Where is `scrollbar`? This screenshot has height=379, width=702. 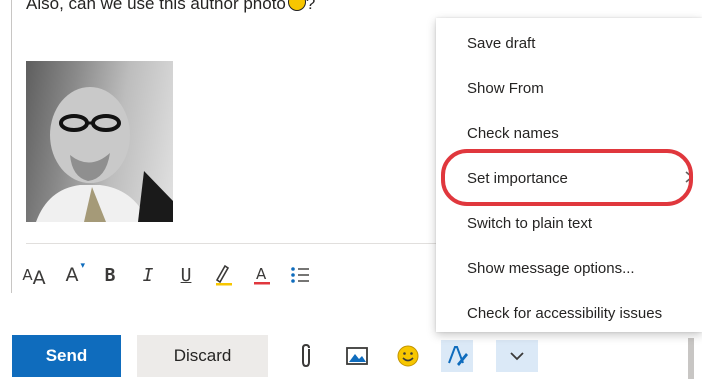
scrollbar is located at coordinates (691, 358).